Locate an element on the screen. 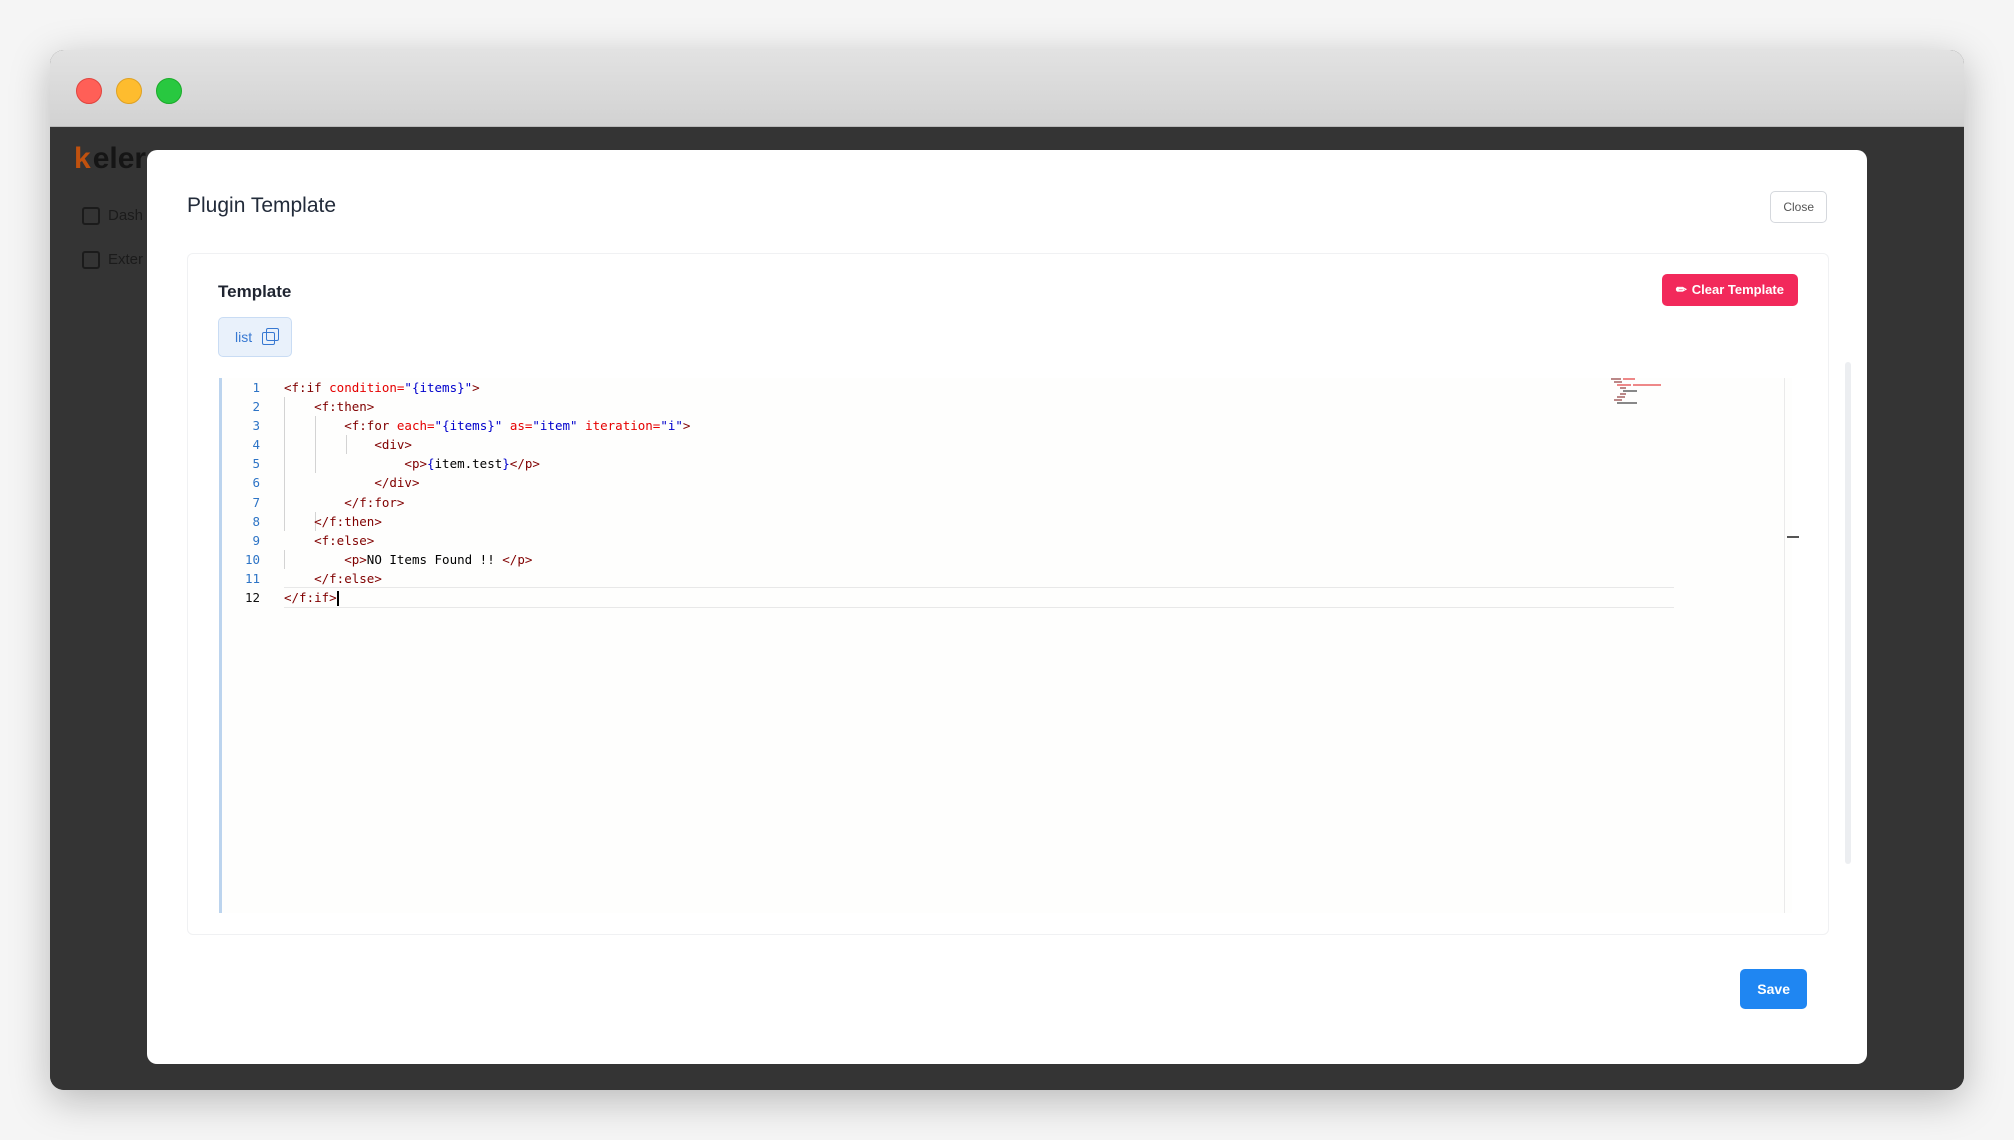  variable-tag-label: list is located at coordinates (244, 337).